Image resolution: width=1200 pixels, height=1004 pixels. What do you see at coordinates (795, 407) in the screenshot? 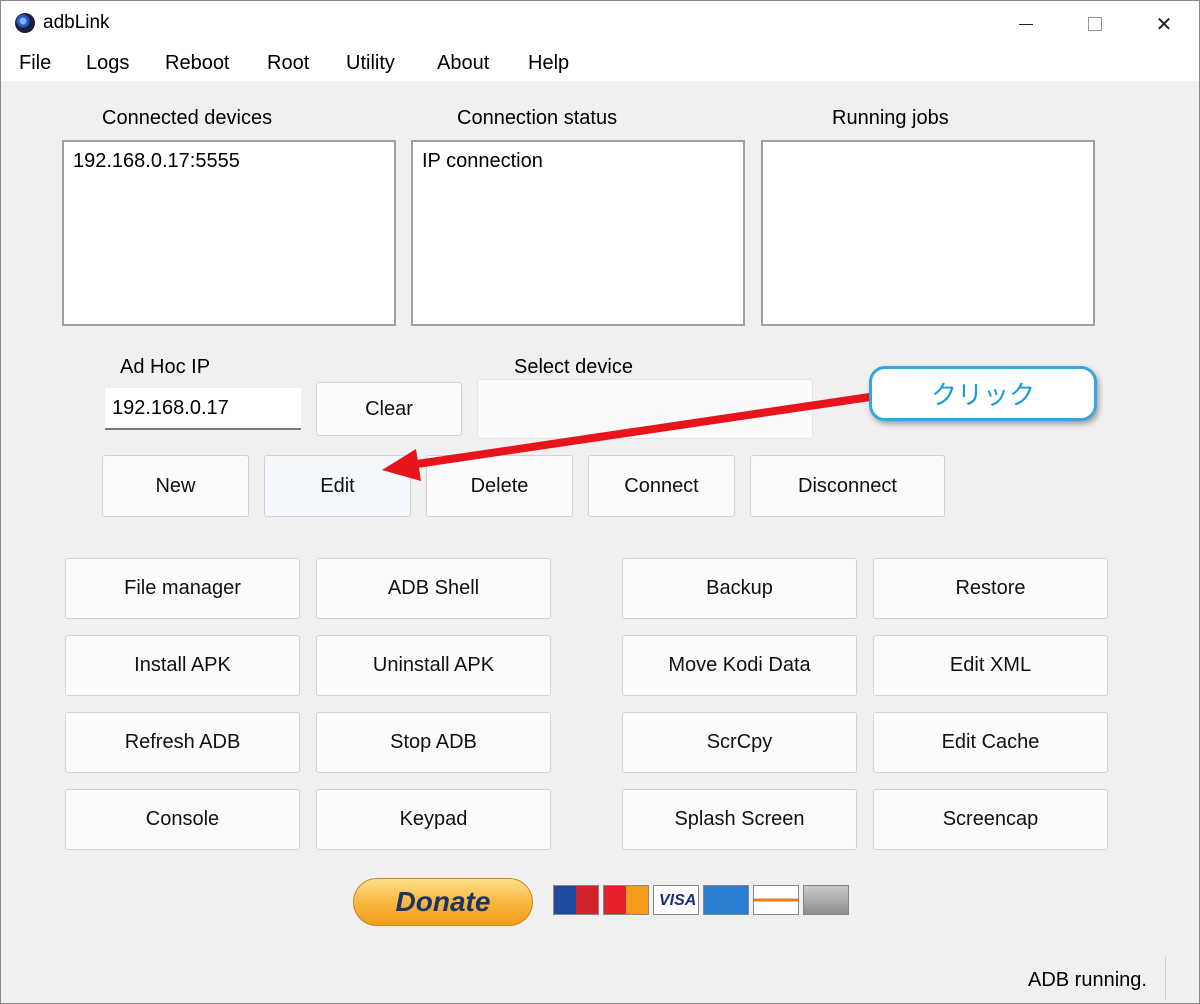
I see `dropdown-arrow-icon` at bounding box center [795, 407].